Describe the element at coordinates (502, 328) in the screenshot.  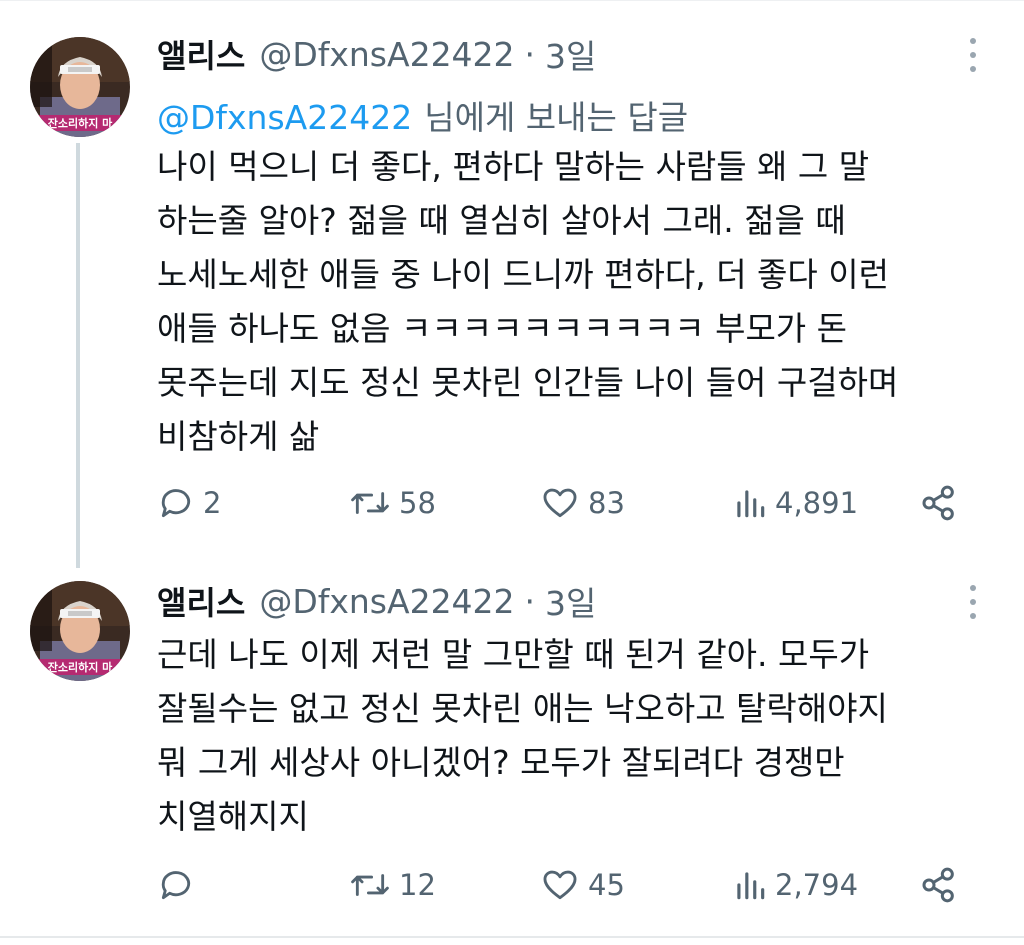
I see `tweet-text-line: 애들 하나도 없음 ㅋㅋㅋㅋㅋㅋㅋㅋㅋㅋ 부모가 돈` at that location.